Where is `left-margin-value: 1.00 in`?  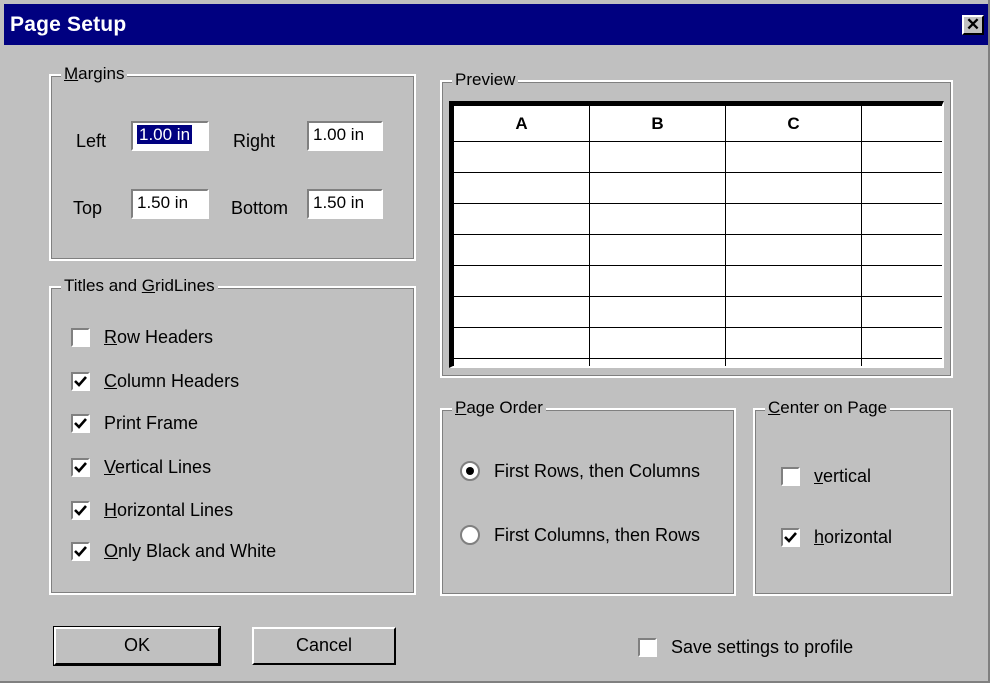 left-margin-value: 1.00 in is located at coordinates (165, 134).